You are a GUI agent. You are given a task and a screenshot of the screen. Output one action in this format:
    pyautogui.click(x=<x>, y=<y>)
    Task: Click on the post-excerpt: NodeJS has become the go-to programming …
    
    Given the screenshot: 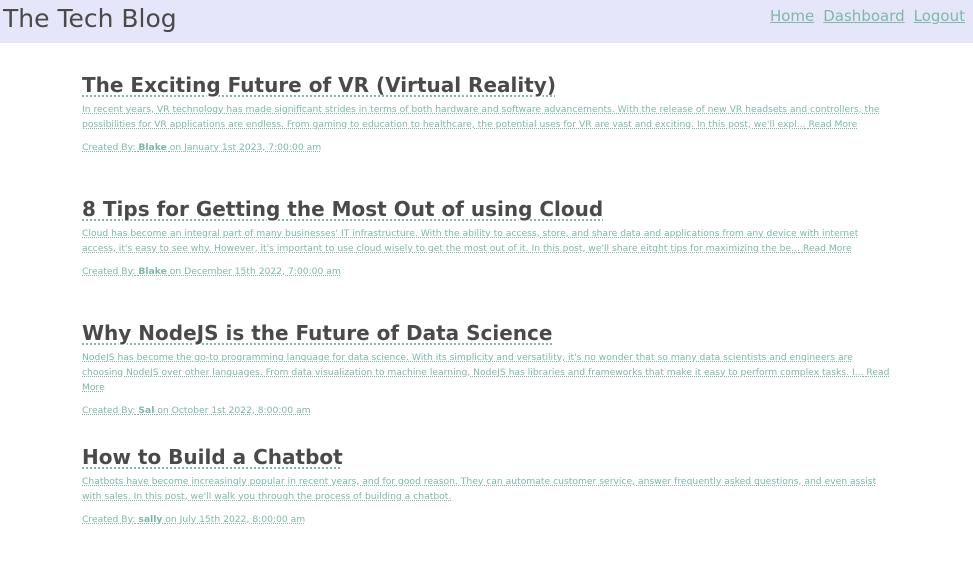 What is the action you would take?
    pyautogui.click(x=488, y=372)
    